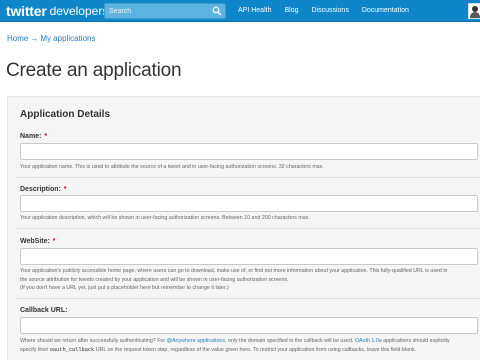 Image resolution: width=480 pixels, height=360 pixels. What do you see at coordinates (474, 11) in the screenshot?
I see `user-avatar` at bounding box center [474, 11].